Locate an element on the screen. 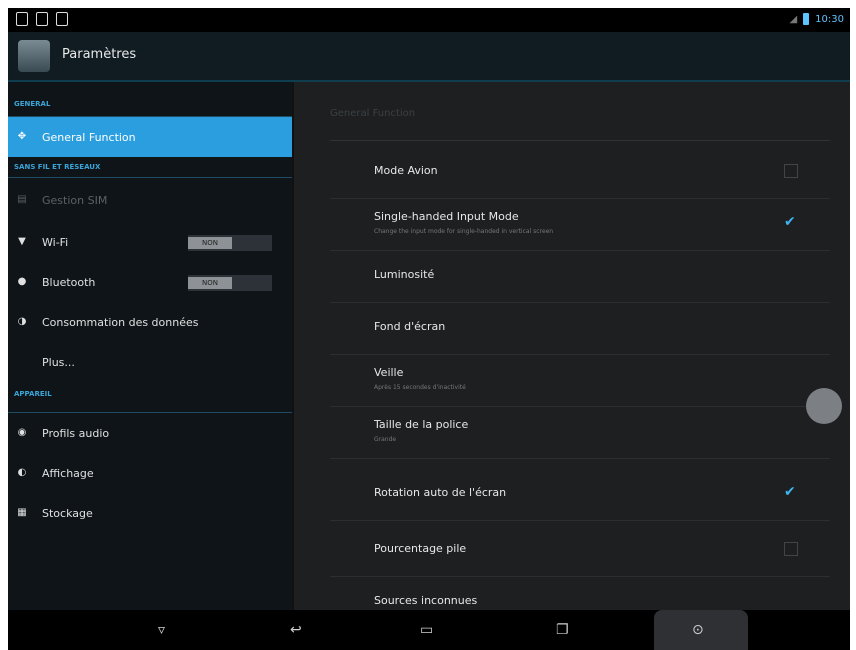  auto-rotate-checkbox: ✔ is located at coordinates (790, 492).